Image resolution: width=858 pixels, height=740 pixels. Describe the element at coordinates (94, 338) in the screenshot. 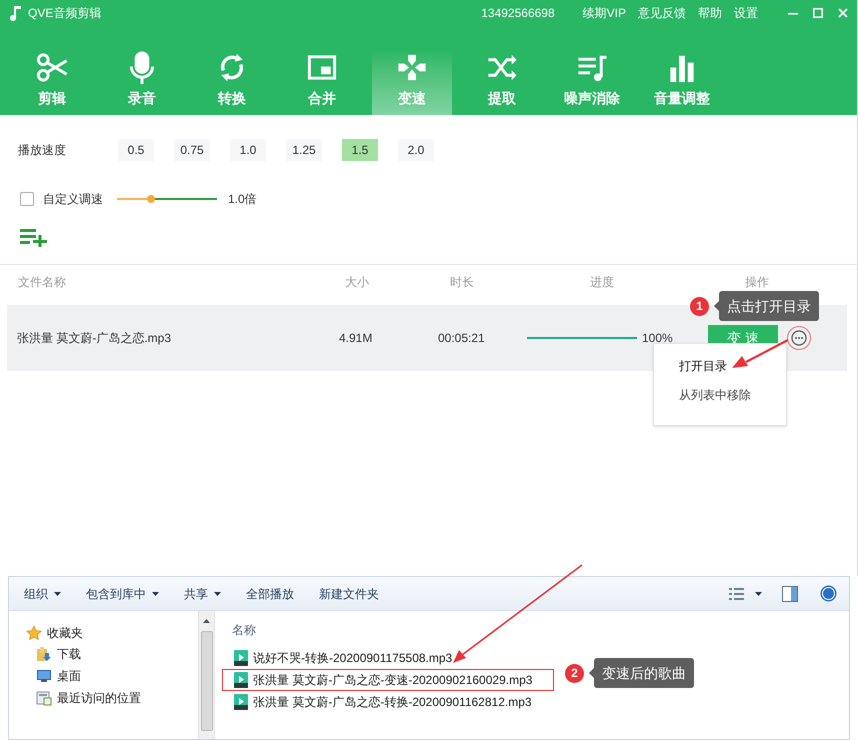

I see `table-cell-text: 张洪量 莫文蔚-广岛之恋.mp3` at that location.